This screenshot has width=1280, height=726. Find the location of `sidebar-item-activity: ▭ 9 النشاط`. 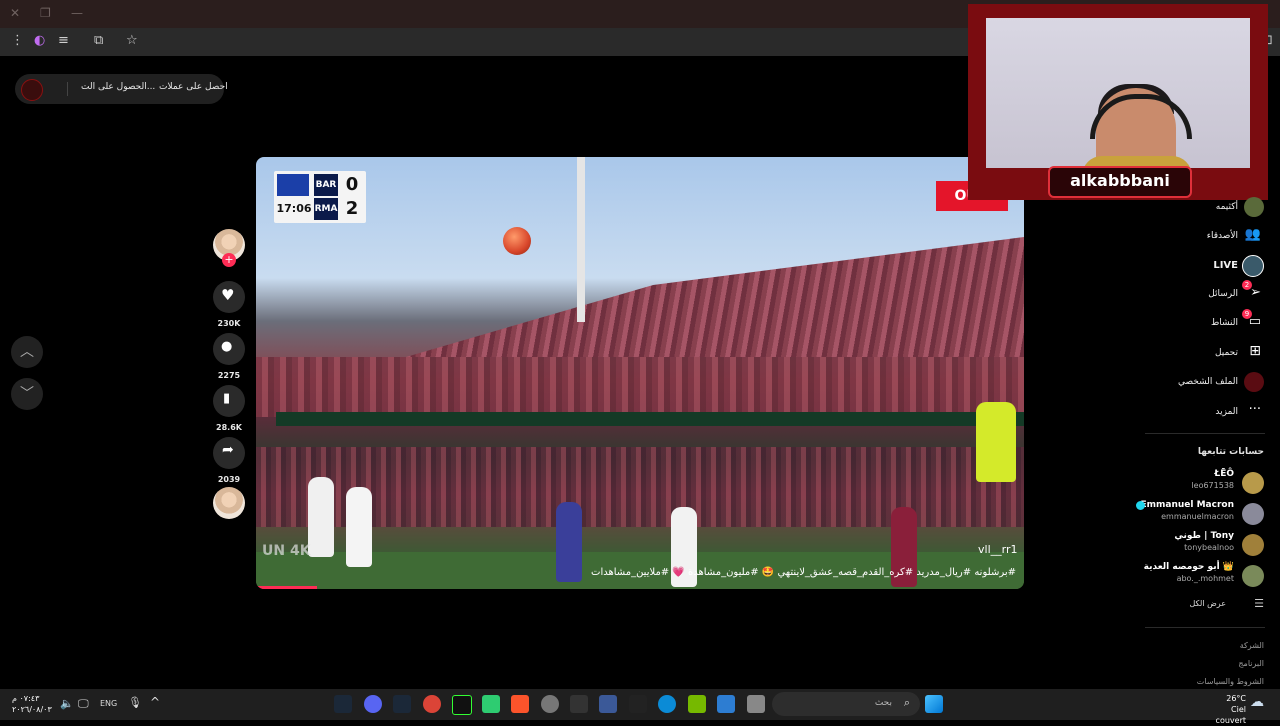

sidebar-item-activity: ▭ 9 النشاط is located at coordinates (1224, 322).